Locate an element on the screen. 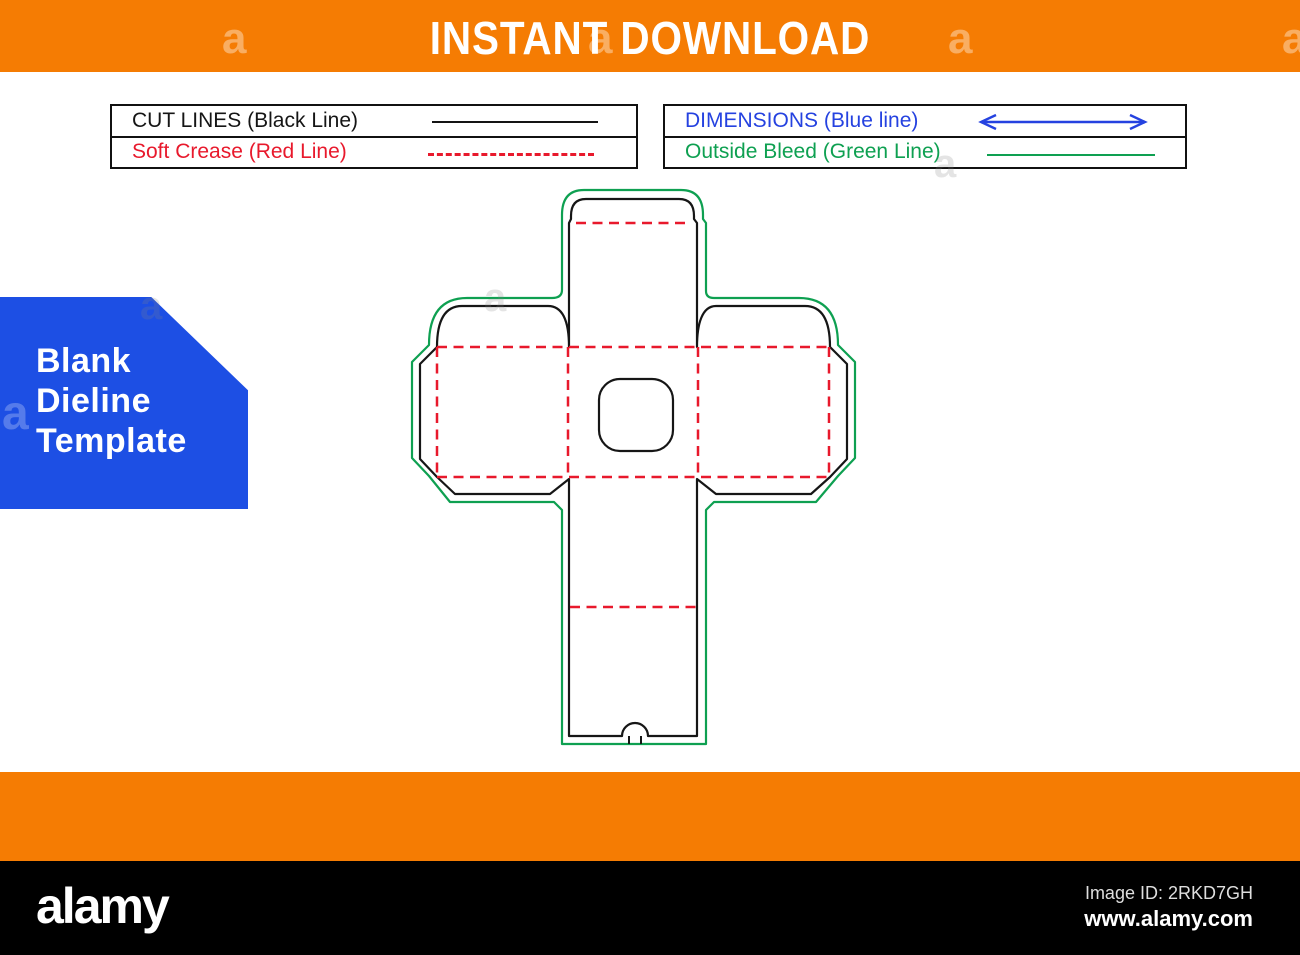  footer-bar is located at coordinates (650, 816).